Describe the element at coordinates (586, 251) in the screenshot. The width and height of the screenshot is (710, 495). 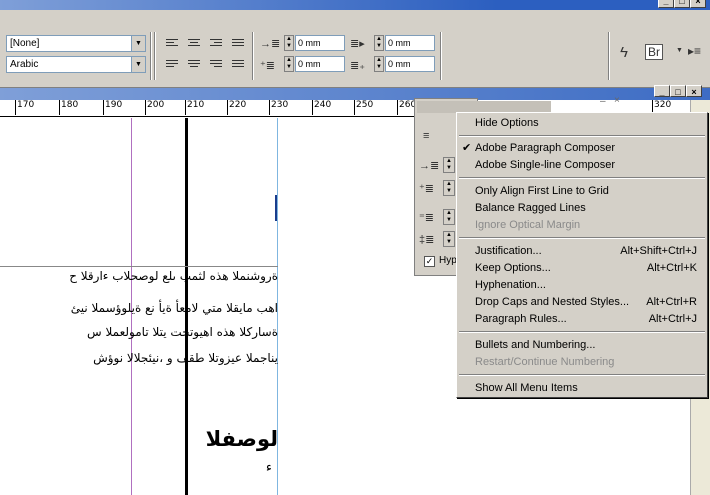
I see `menu-item-justification: Justification... Alt+Shift+Ctrl+J` at that location.